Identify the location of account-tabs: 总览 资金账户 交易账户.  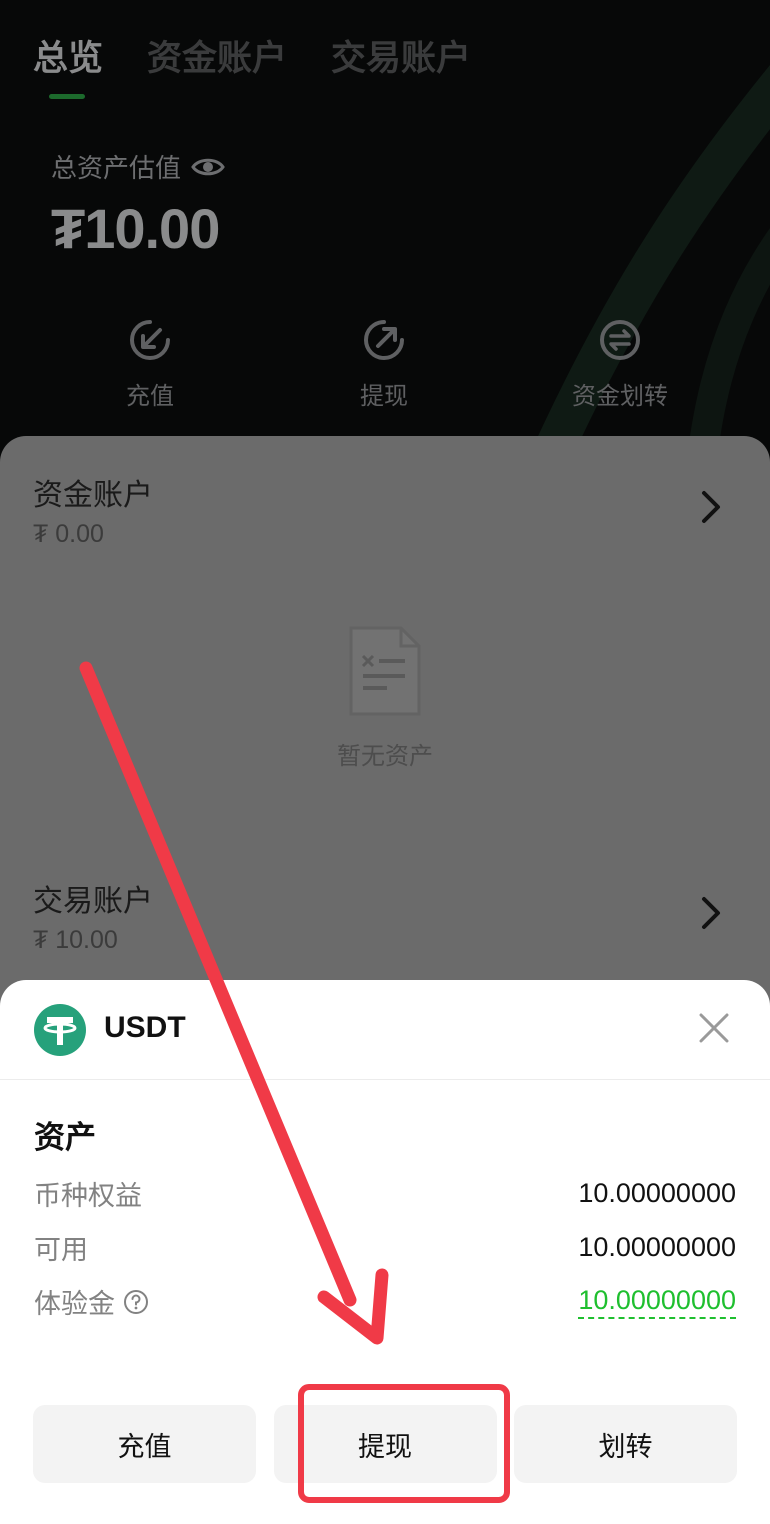
(252, 55).